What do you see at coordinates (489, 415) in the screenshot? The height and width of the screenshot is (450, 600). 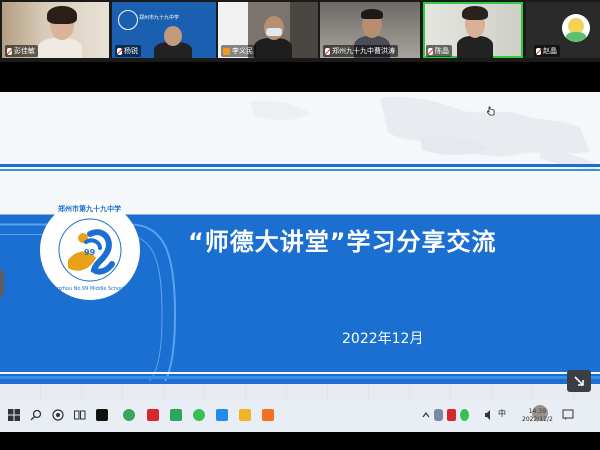 I see `sound-icon` at bounding box center [489, 415].